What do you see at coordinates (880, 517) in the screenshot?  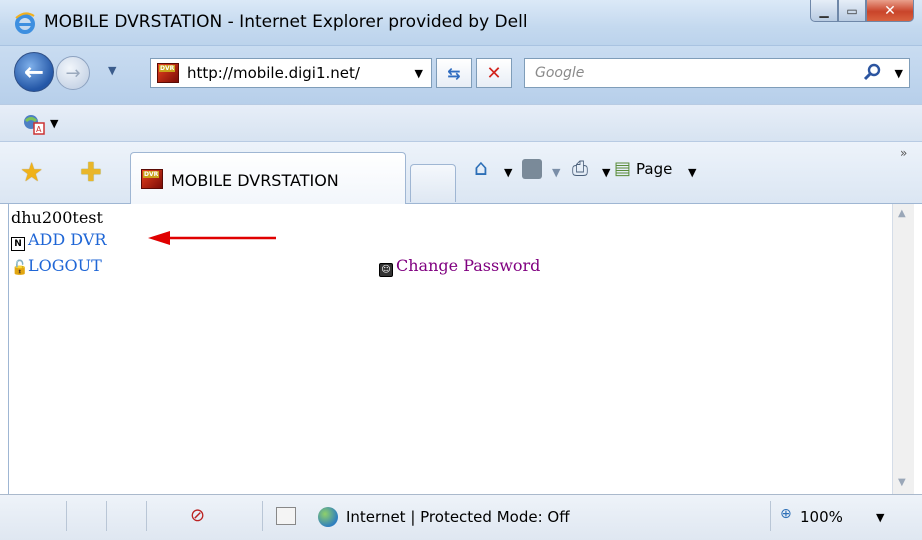 I see `zoom-dropdown-icon: ▼` at bounding box center [880, 517].